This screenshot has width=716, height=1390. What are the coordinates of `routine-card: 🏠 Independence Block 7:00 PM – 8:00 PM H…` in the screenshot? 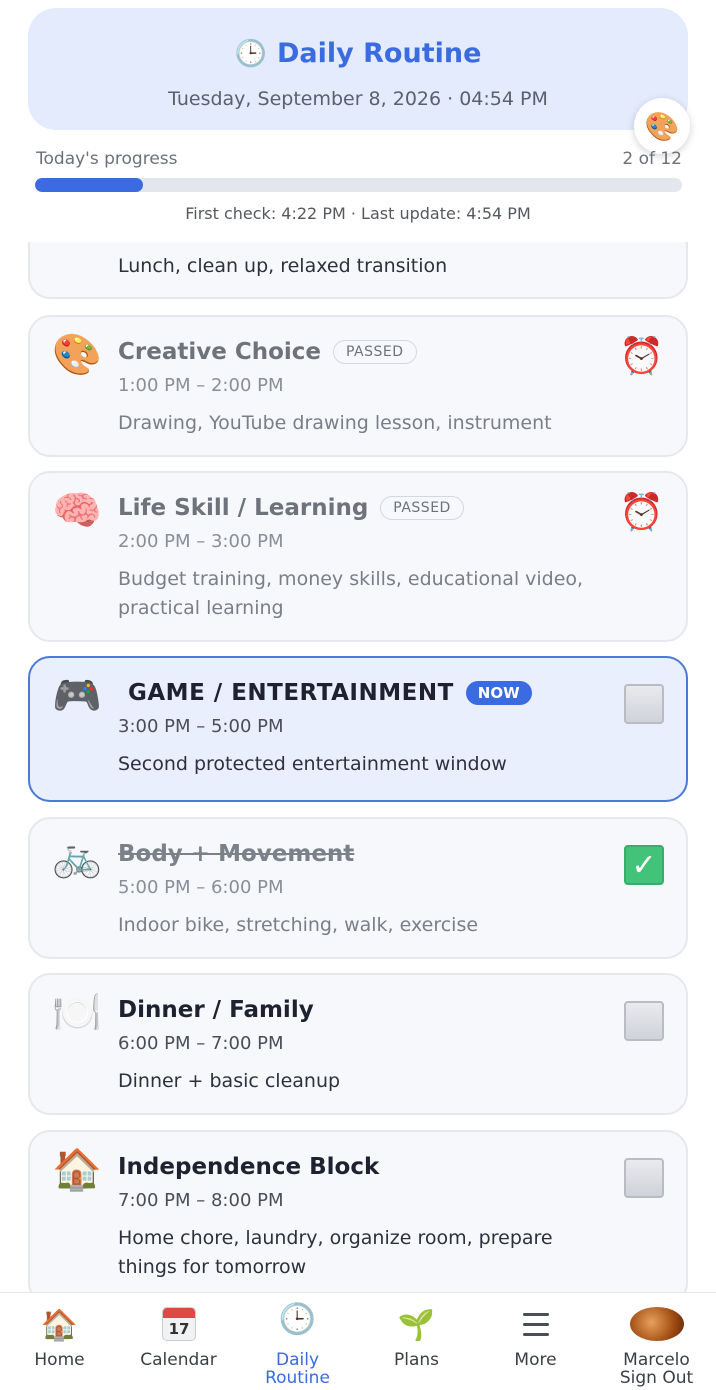 It's located at (358, 1211).